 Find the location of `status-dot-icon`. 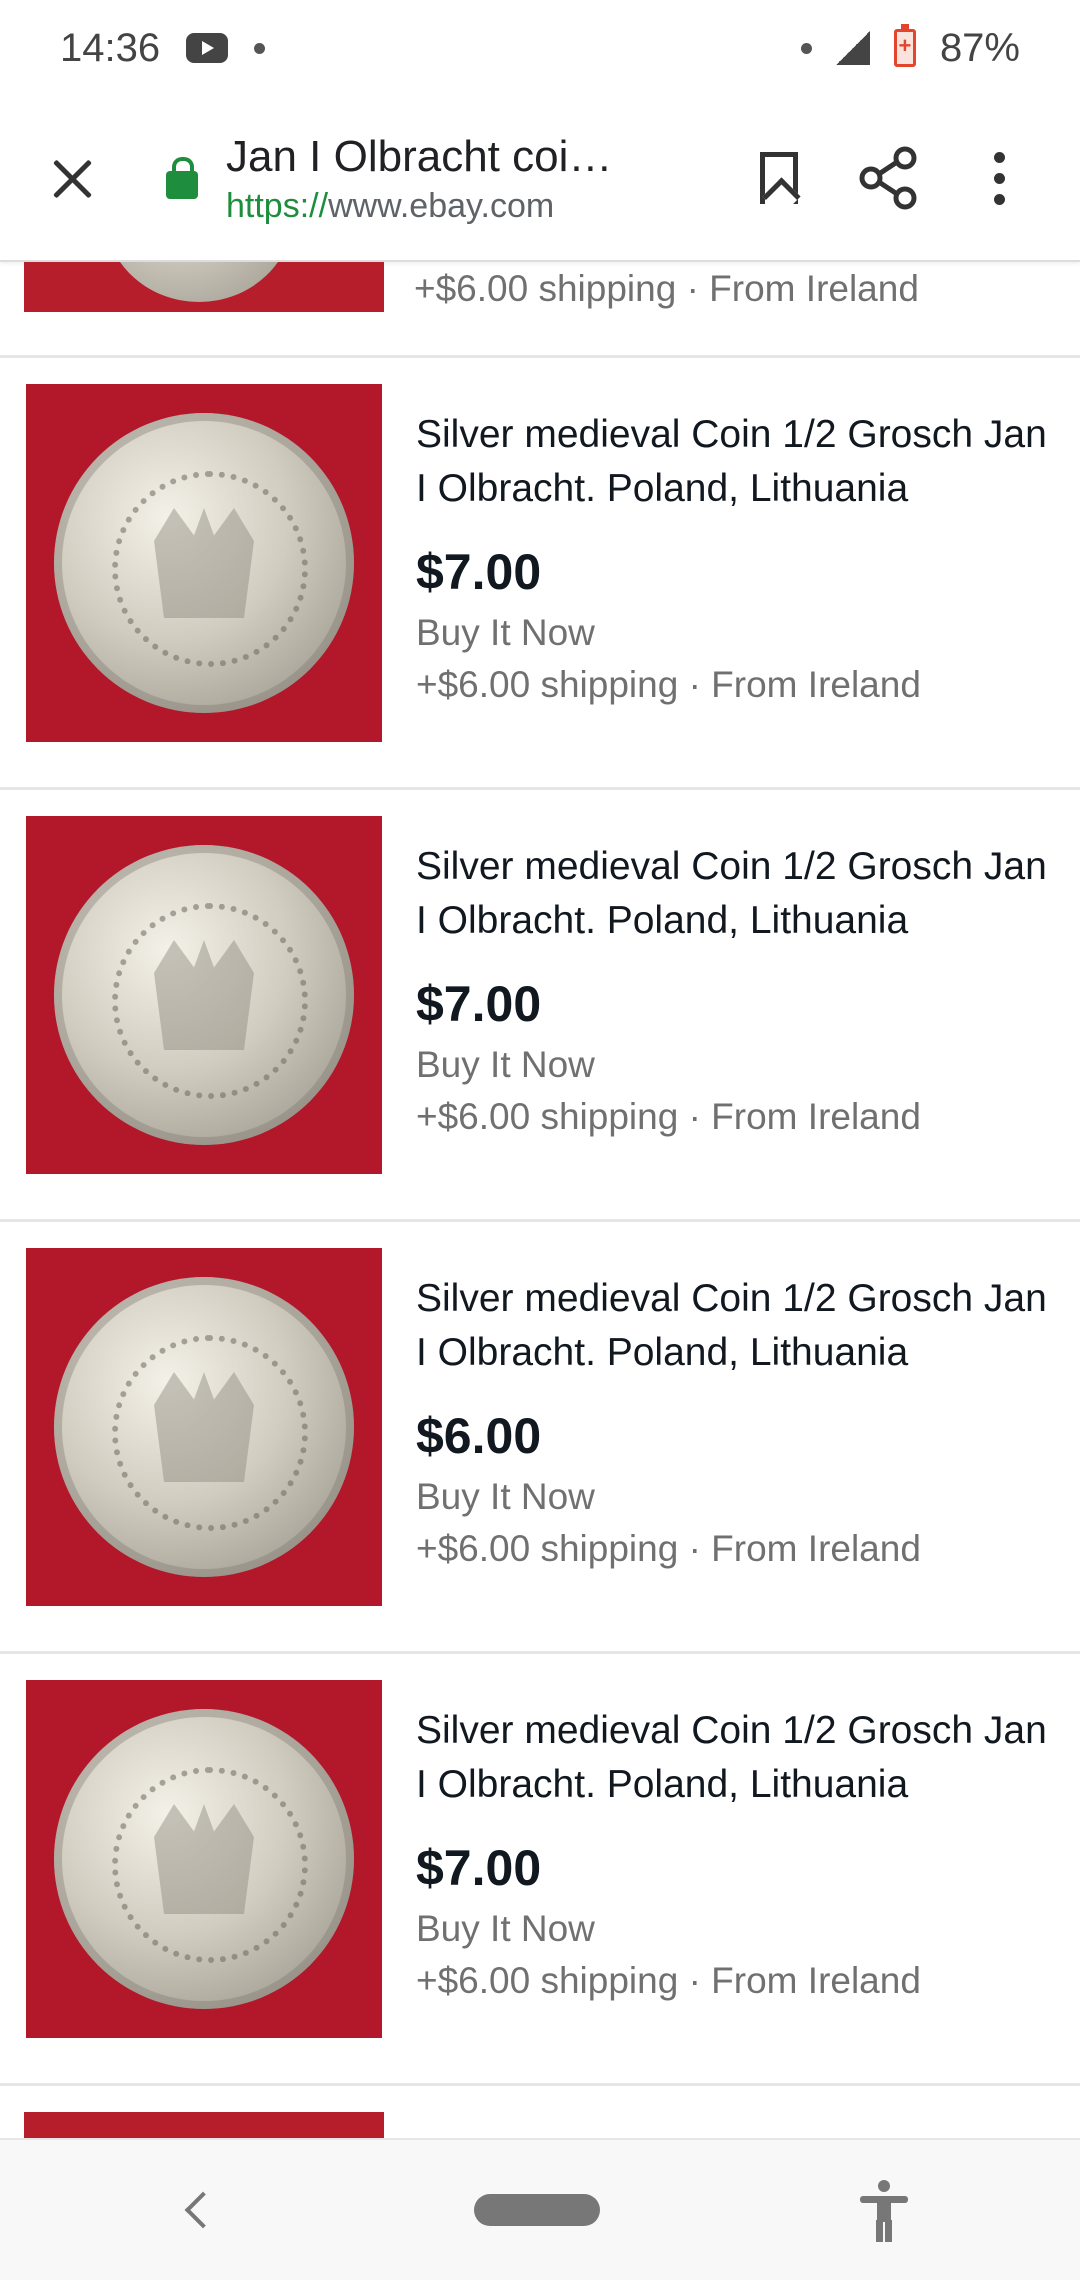

status-dot-icon is located at coordinates (806, 48).